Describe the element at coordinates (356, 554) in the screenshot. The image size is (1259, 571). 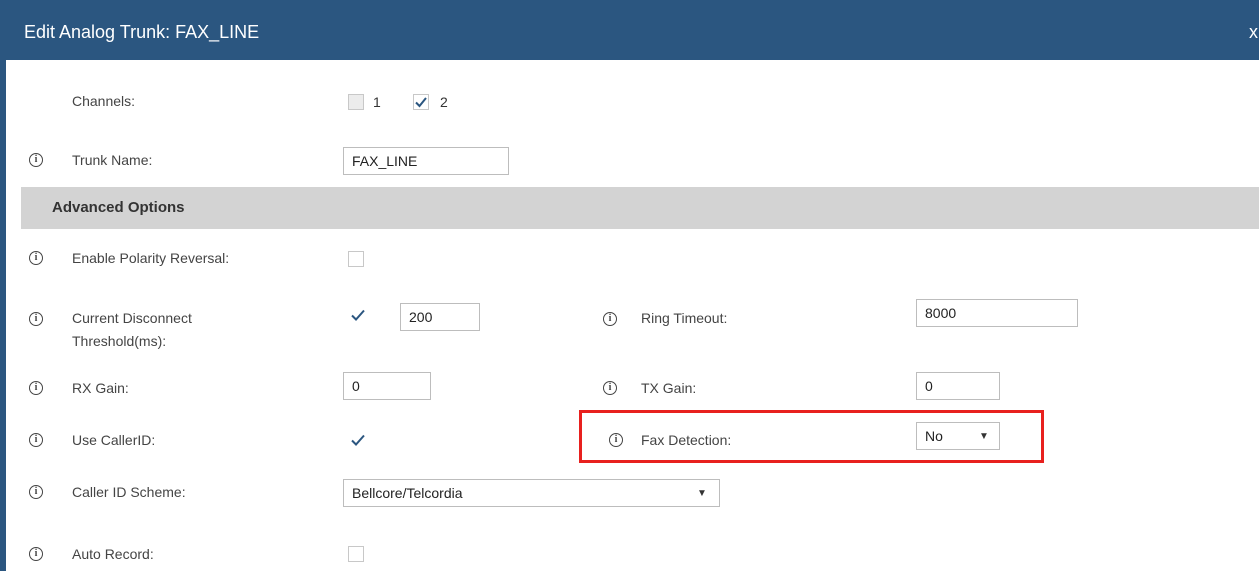
I see `auto-record-checkbox` at that location.